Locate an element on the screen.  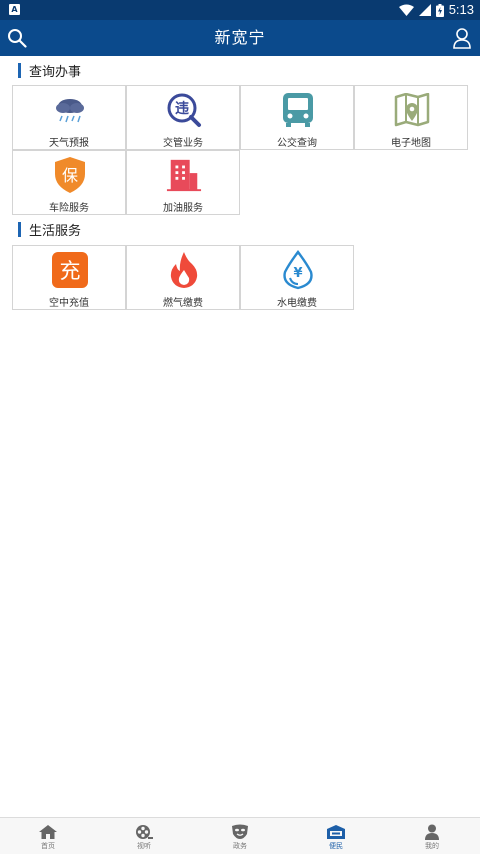
service-traffic: 违 交管业务 is located at coordinates (183, 117).